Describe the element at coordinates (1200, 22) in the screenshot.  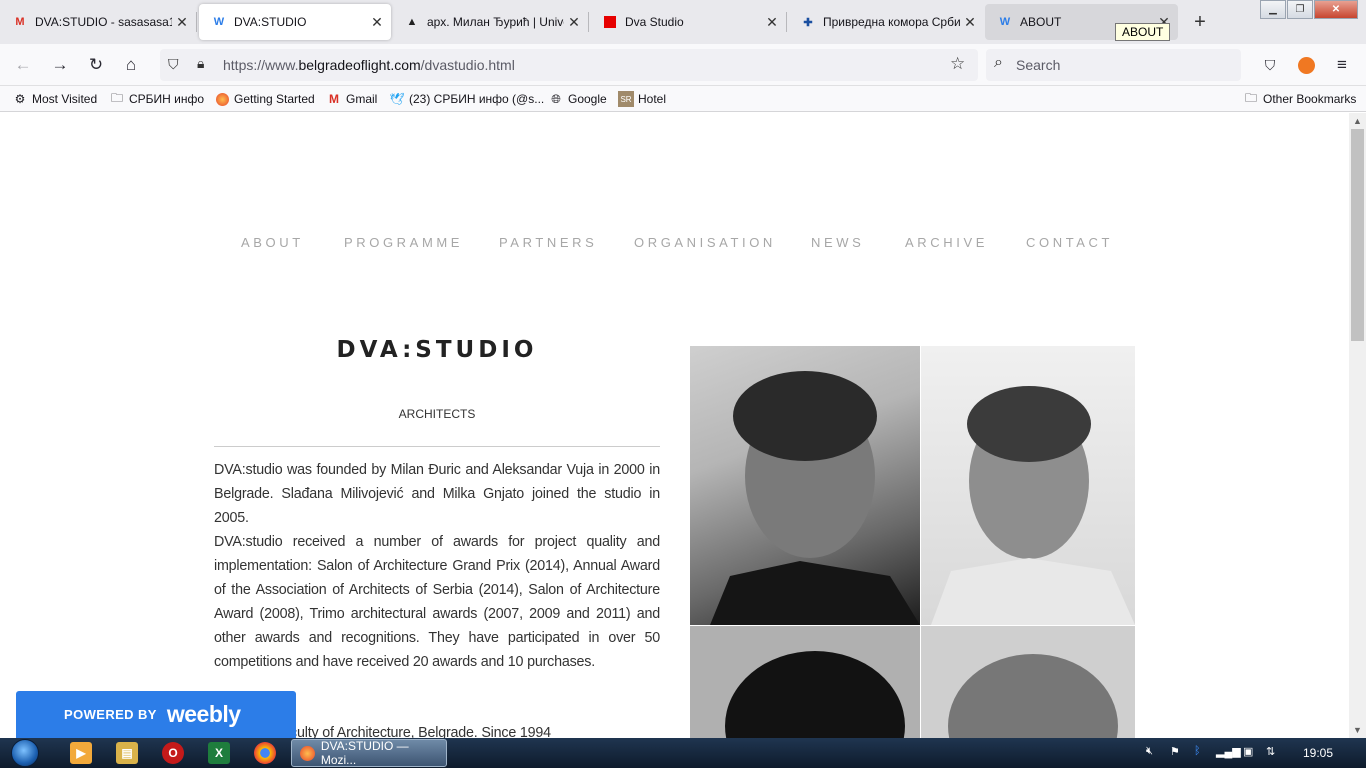
I see `new-tab-button: +` at that location.